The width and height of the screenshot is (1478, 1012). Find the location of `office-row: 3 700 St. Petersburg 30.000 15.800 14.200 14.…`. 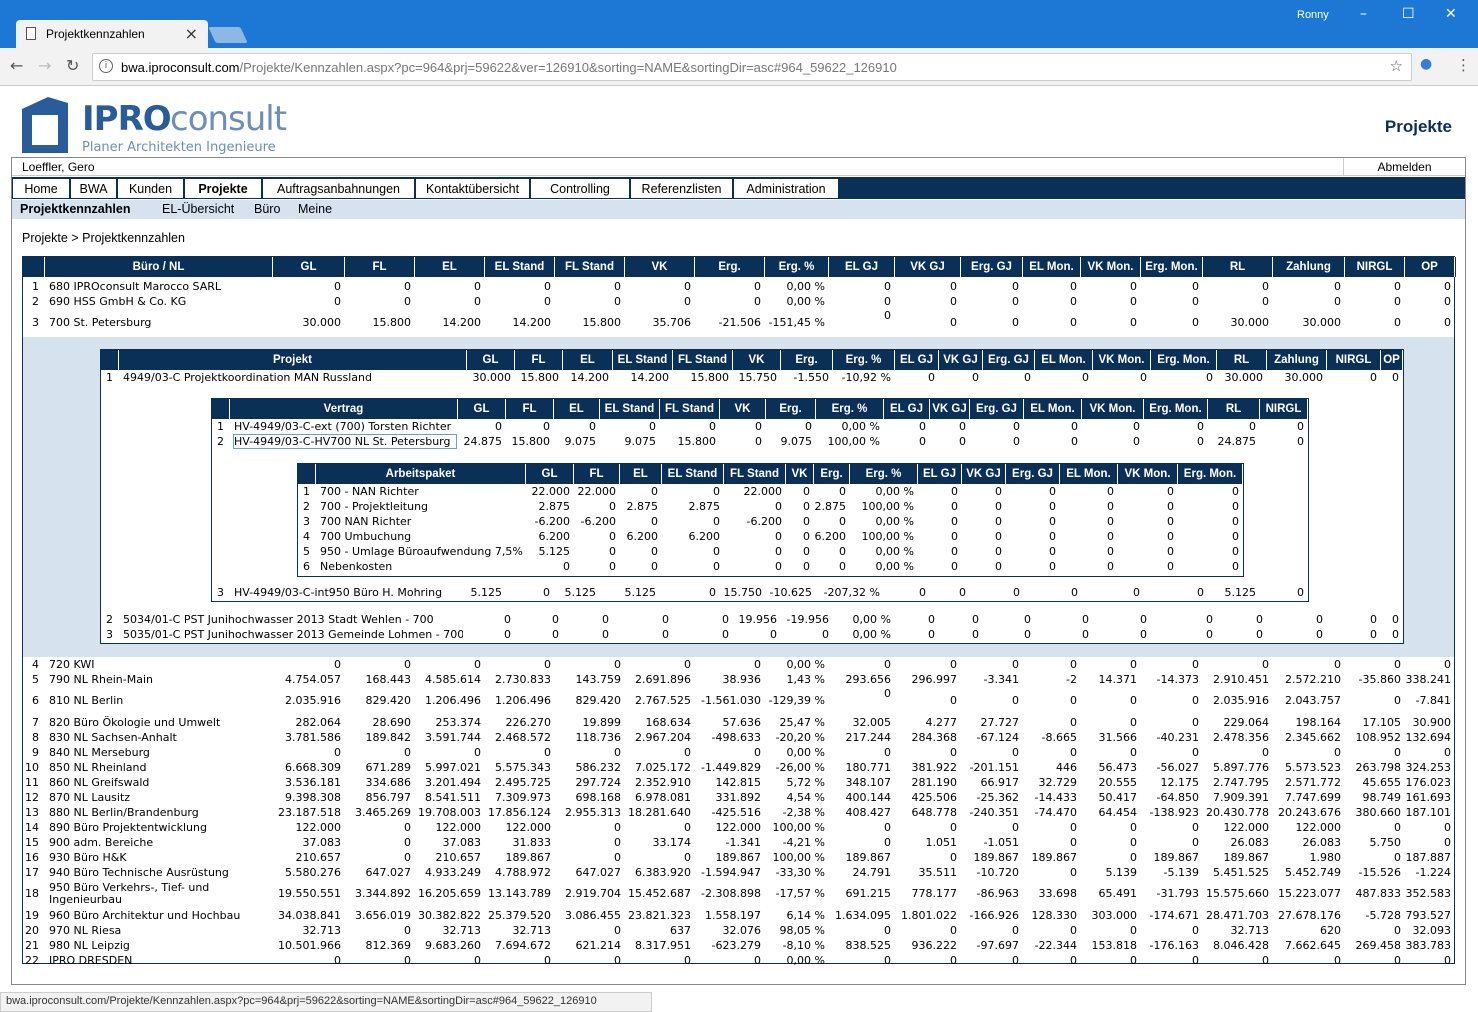

office-row: 3 700 St. Petersburg 30.000 15.800 14.200 14.… is located at coordinates (739, 323).